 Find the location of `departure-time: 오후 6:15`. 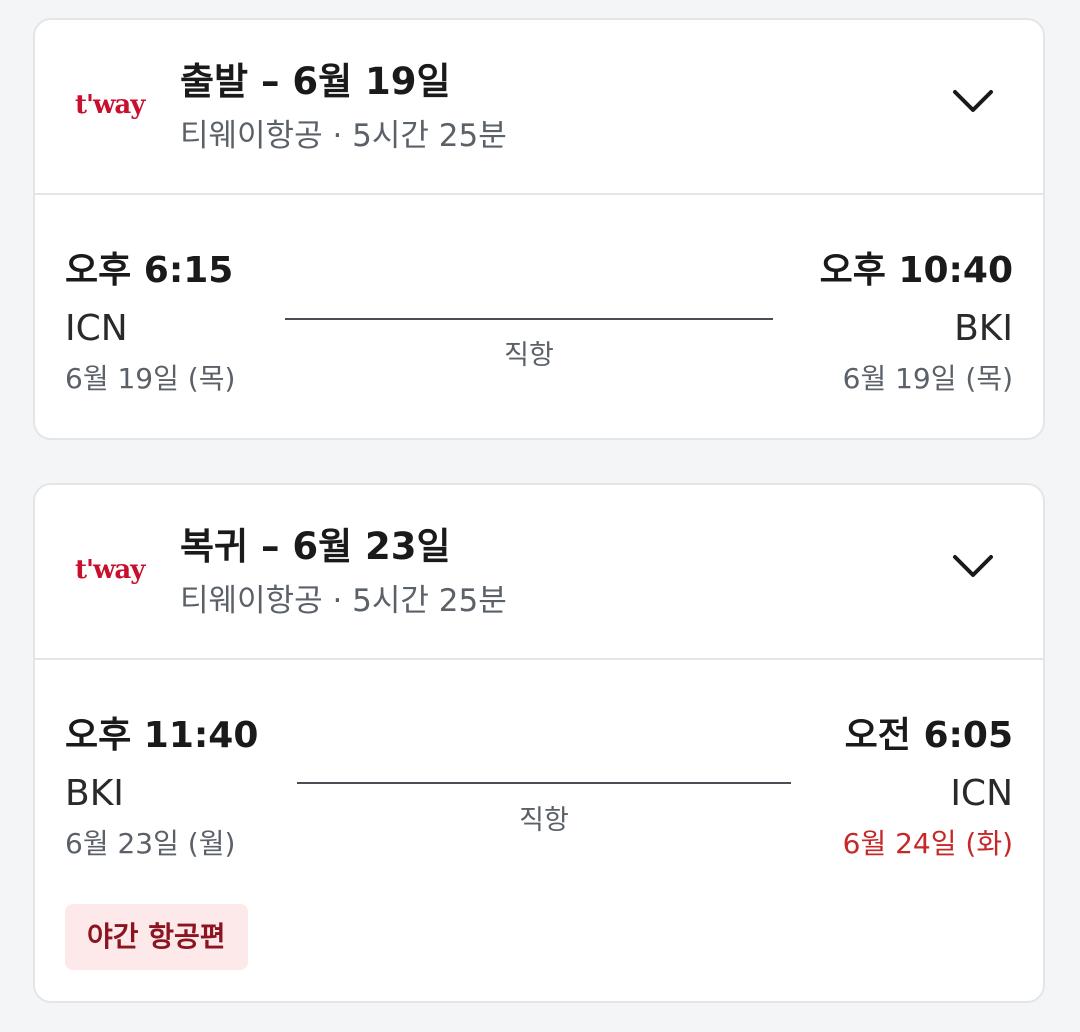

departure-time: 오후 6:15 is located at coordinates (149, 270).